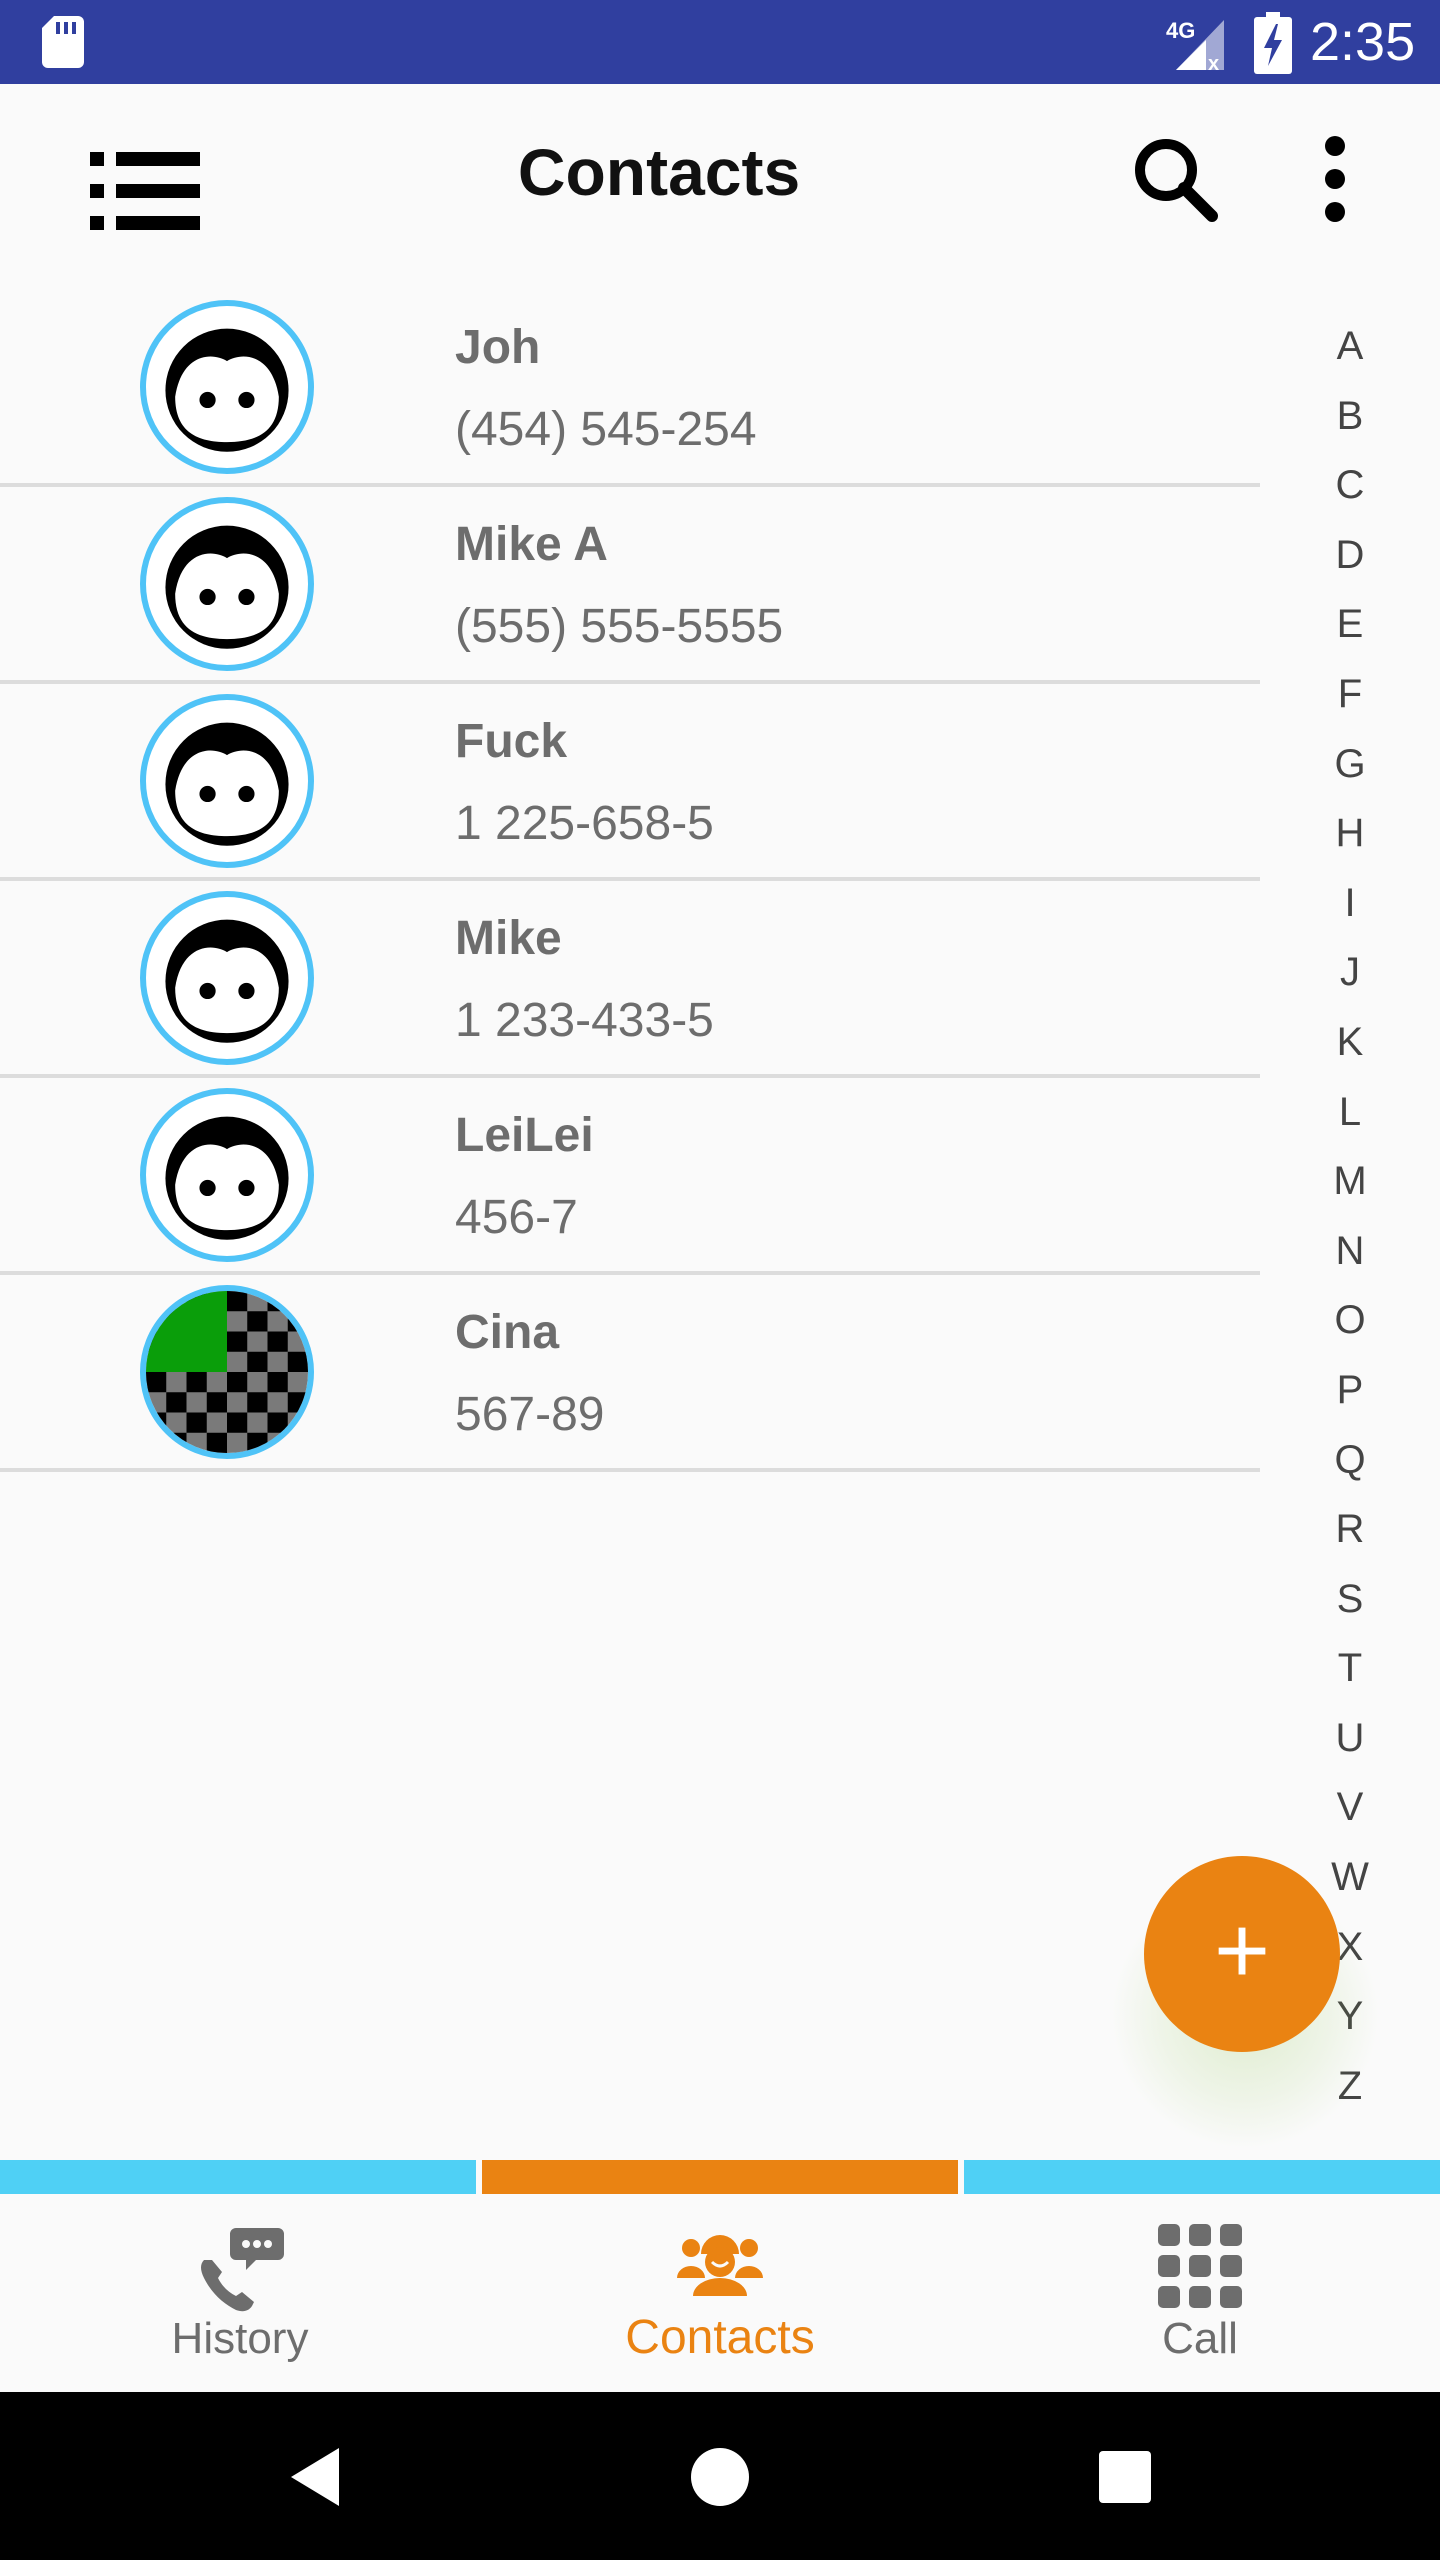 The image size is (1440, 2560). I want to click on app-bar: Contacts, so click(720, 182).